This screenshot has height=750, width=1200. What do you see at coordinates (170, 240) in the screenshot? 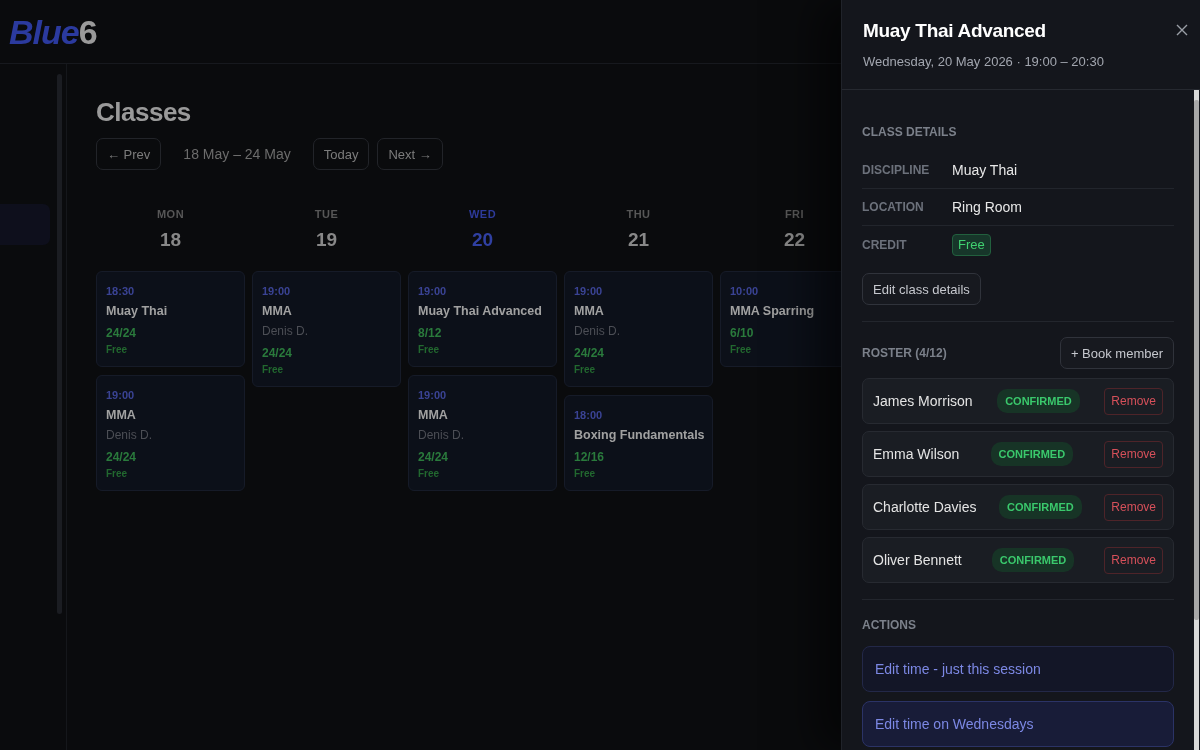
I see `day-number: 18` at bounding box center [170, 240].